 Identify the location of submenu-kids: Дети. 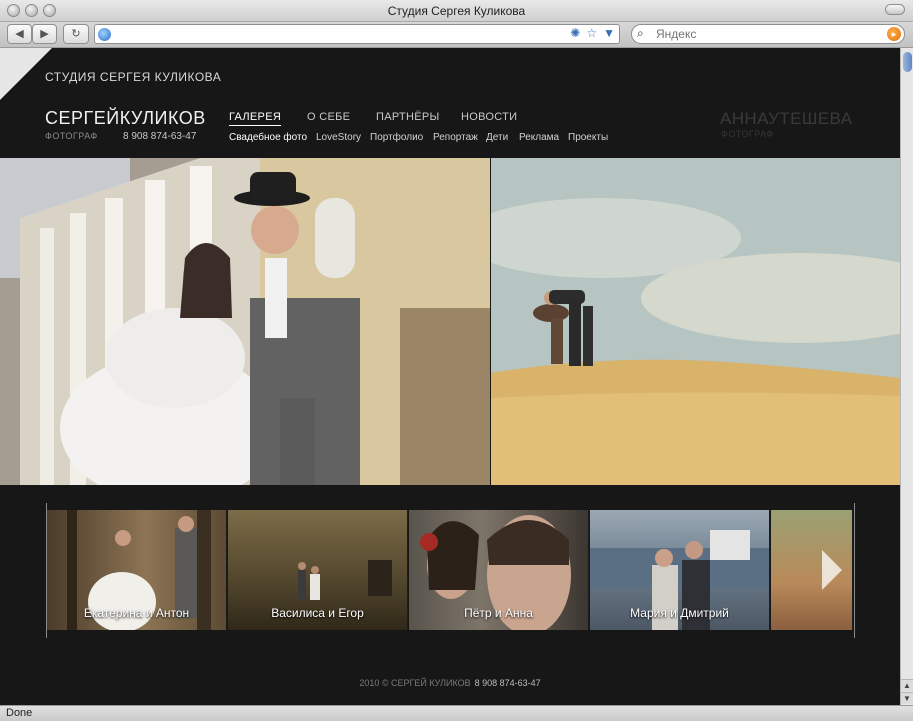
(497, 137).